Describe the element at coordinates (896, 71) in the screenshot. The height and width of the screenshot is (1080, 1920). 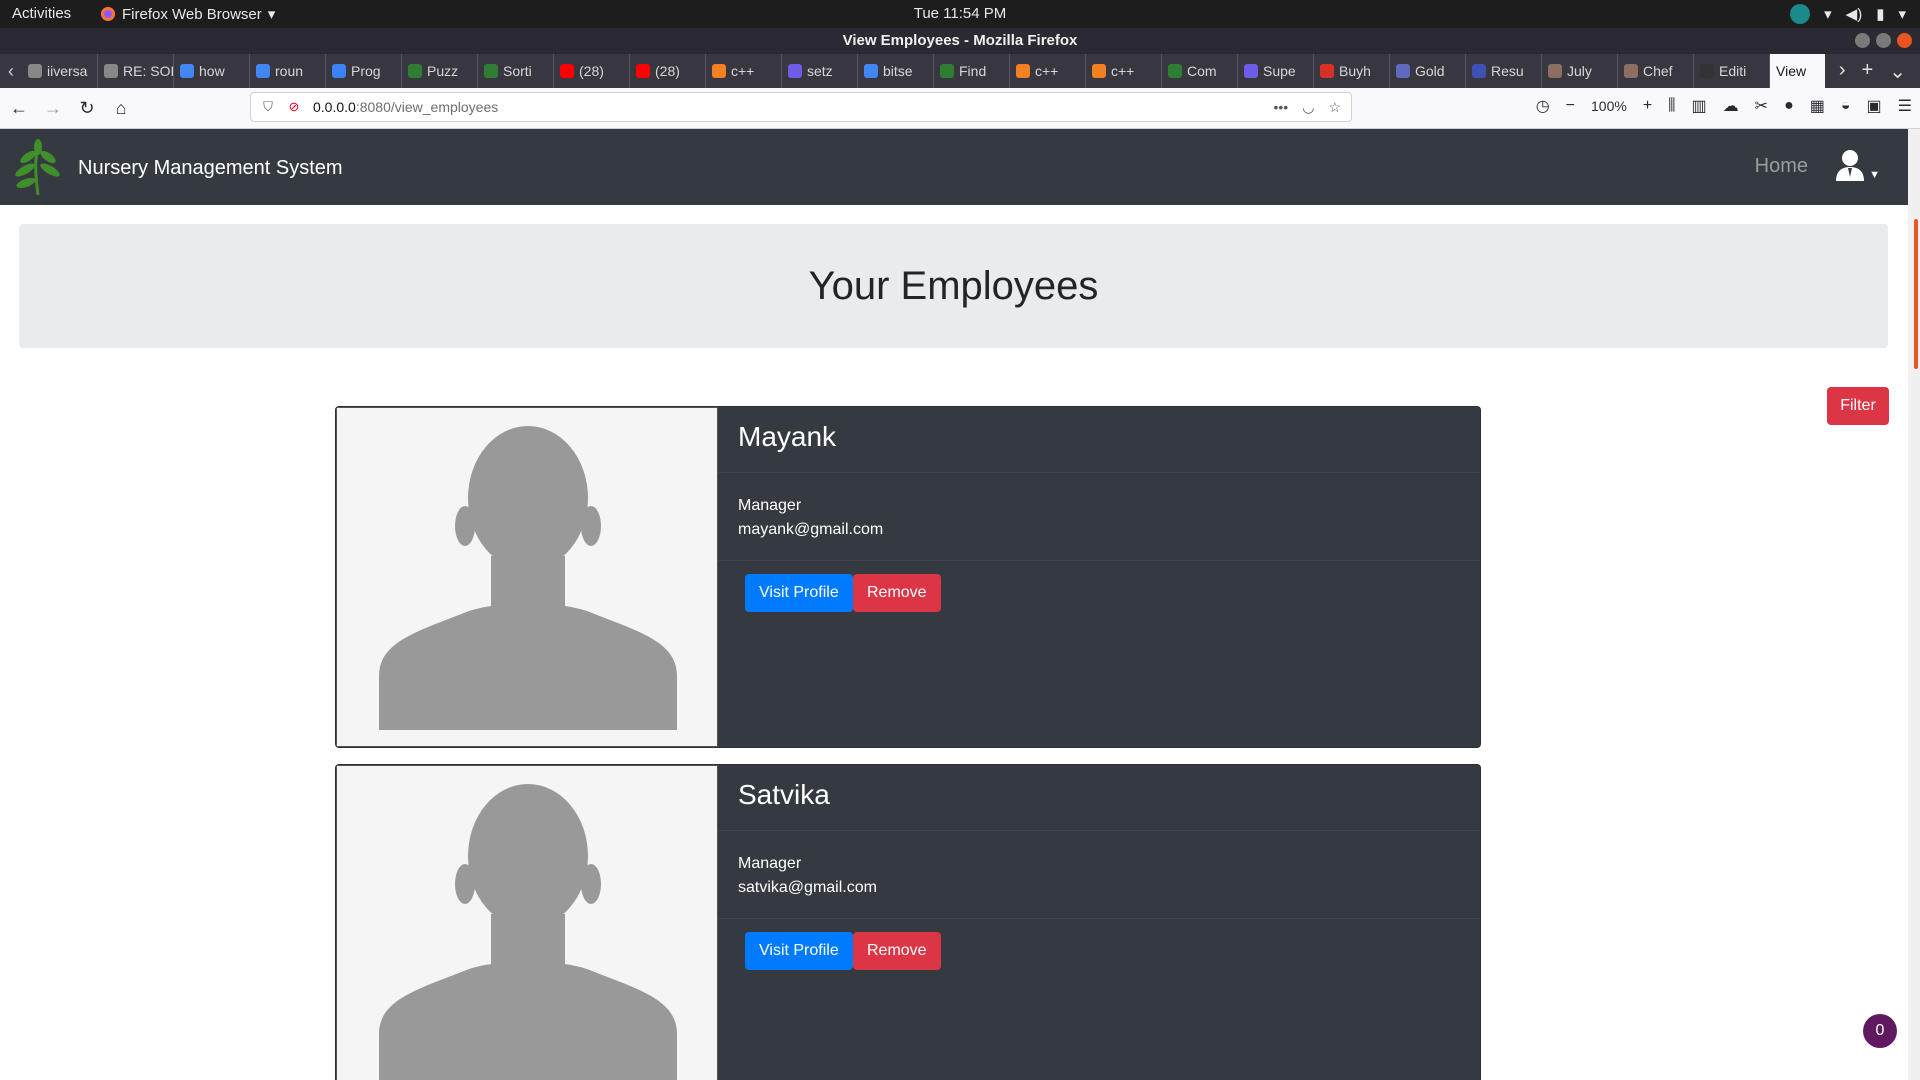
I see `tab: bitse` at that location.